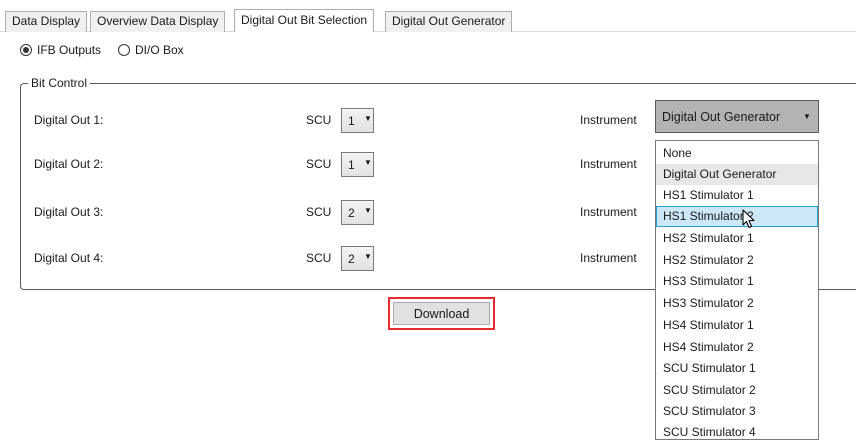 This screenshot has height=440, width=856. Describe the element at coordinates (69, 50) in the screenshot. I see `radio-ifb-outputs-label: IFB Outputs` at that location.